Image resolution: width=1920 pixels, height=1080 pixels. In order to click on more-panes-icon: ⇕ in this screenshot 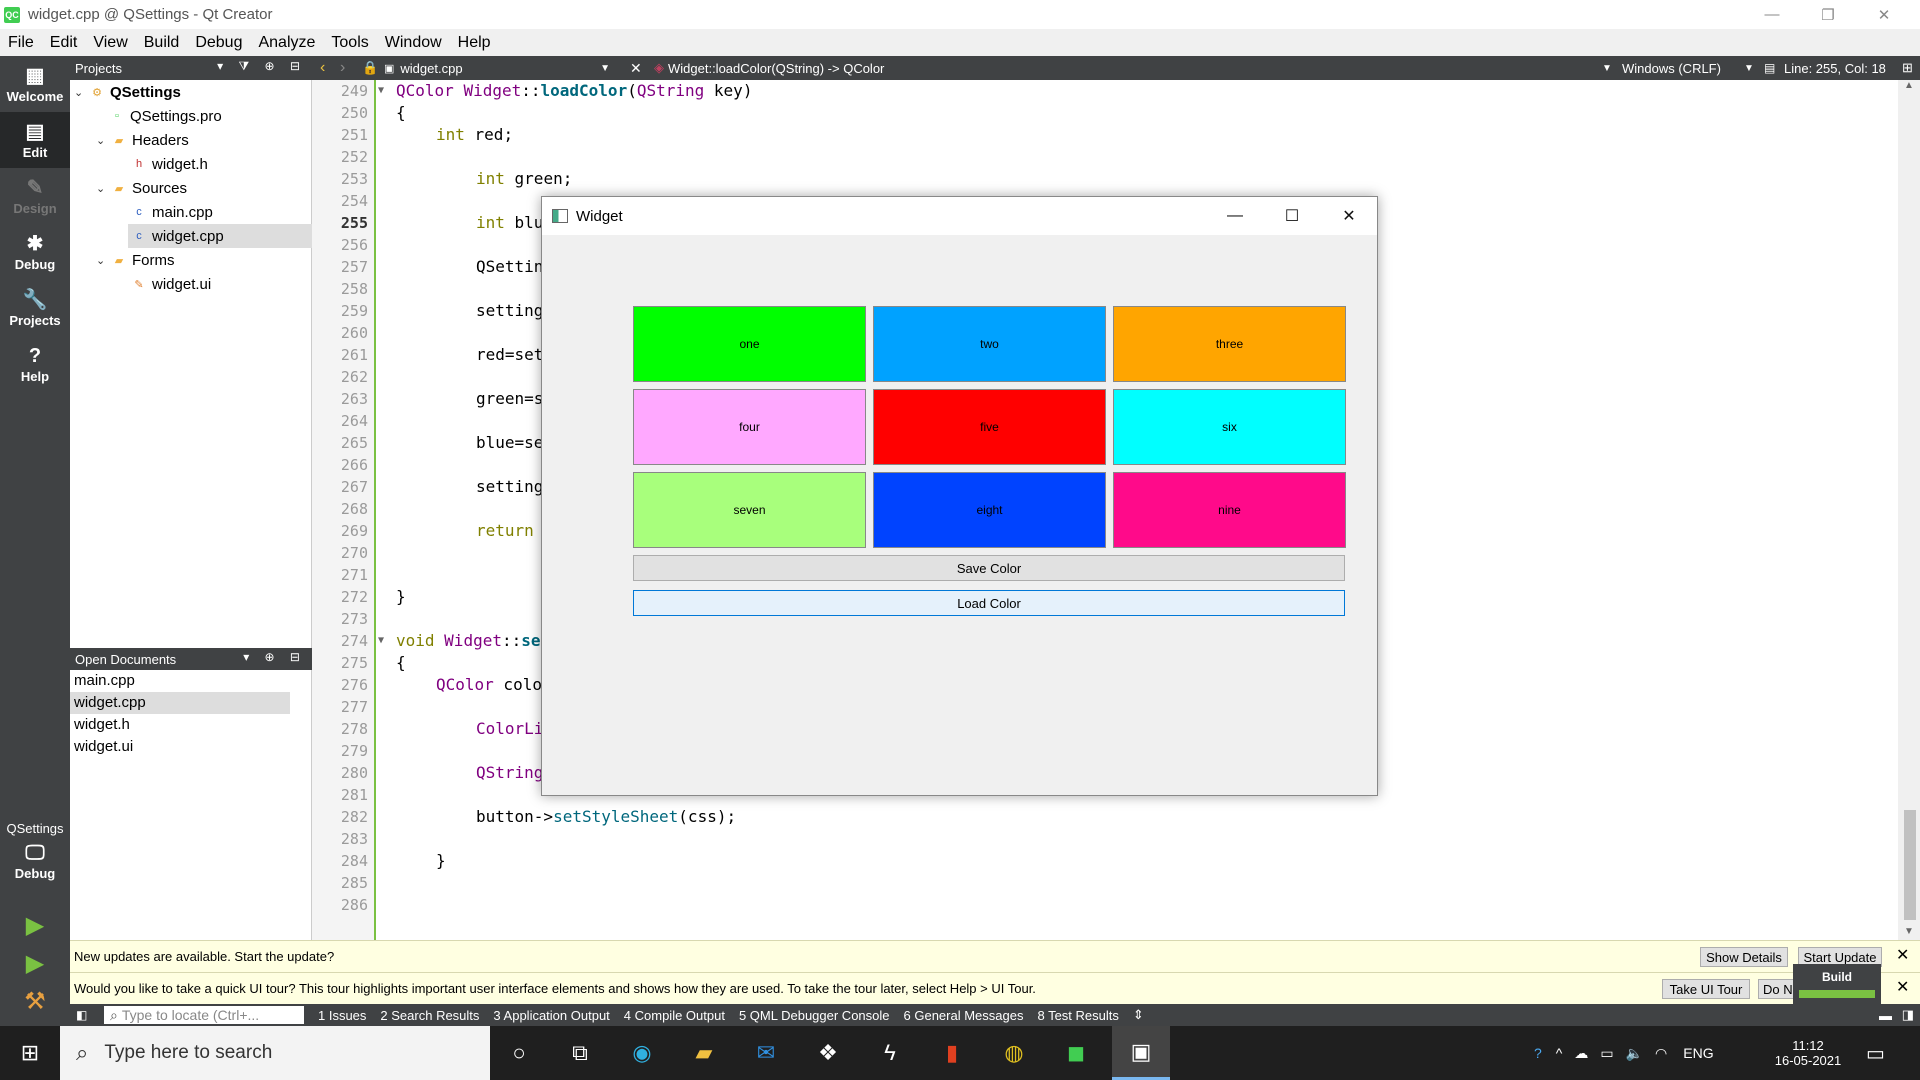, I will do `click(1138, 1015)`.